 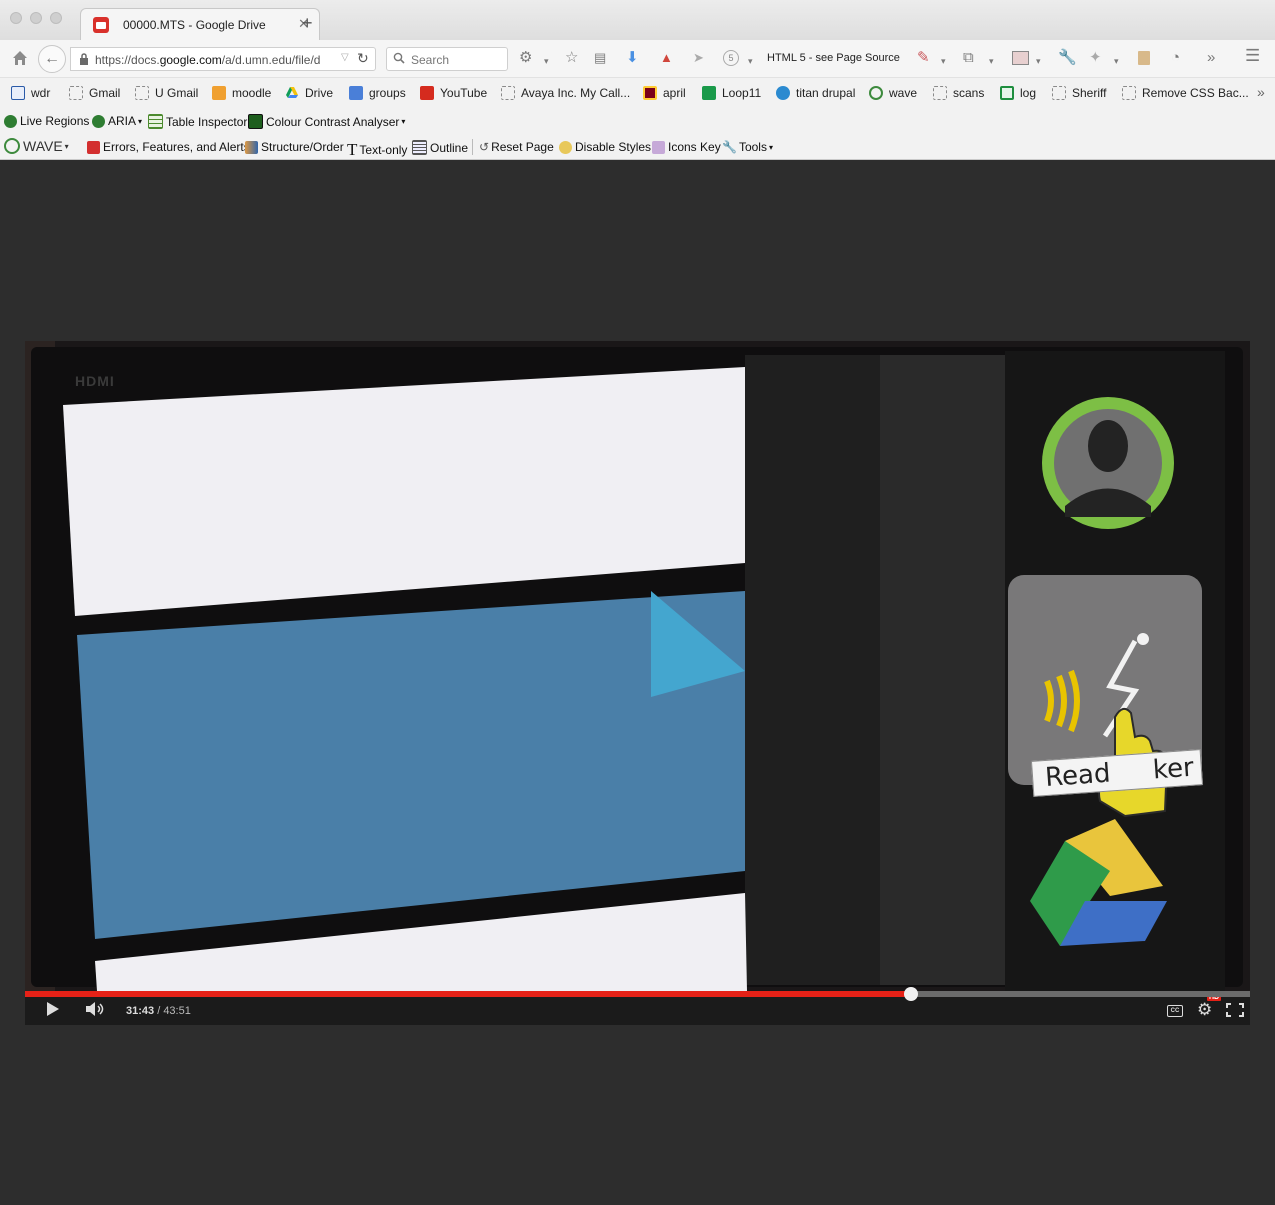 I want to click on bookmark-label: YouTube, so click(x=464, y=93).